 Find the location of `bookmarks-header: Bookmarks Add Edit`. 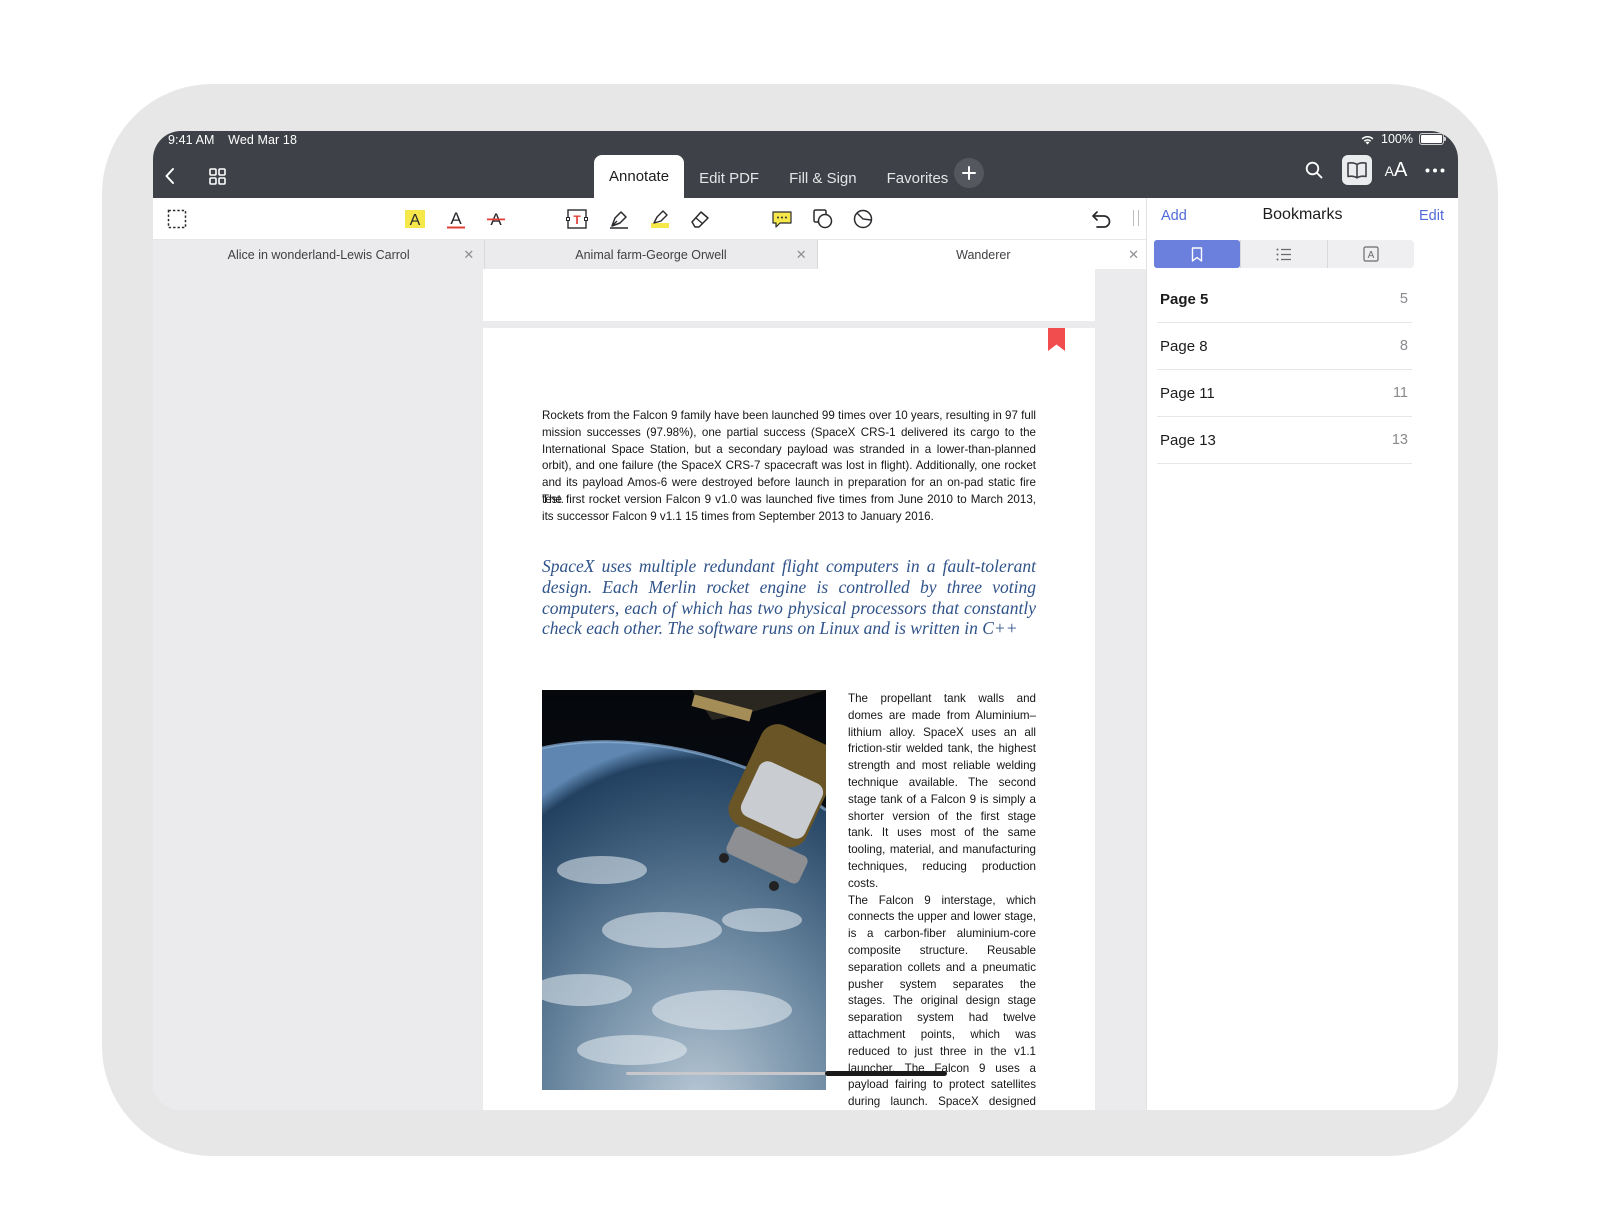

bookmarks-header: Bookmarks Add Edit is located at coordinates (1302, 218).